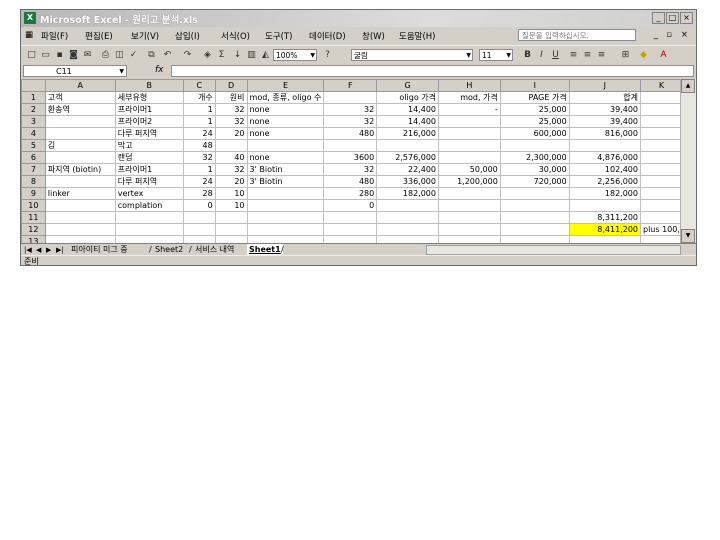 This screenshot has height=540, width=720. Describe the element at coordinates (605, 239) in the screenshot. I see `cell-j13` at that location.